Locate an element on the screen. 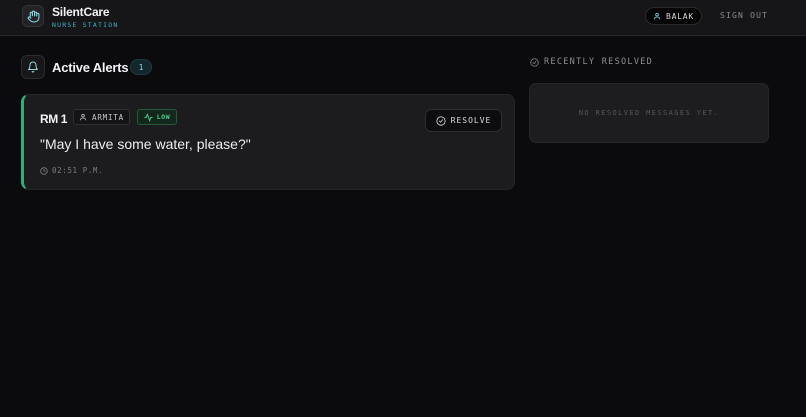 The height and width of the screenshot is (417, 806). bell-icon is located at coordinates (33, 67).